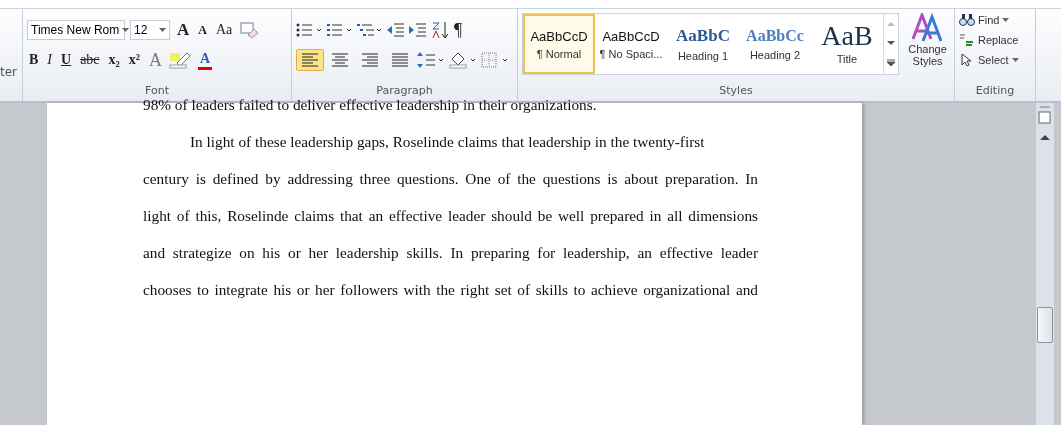  What do you see at coordinates (927, 28) in the screenshot?
I see `letters-icon` at bounding box center [927, 28].